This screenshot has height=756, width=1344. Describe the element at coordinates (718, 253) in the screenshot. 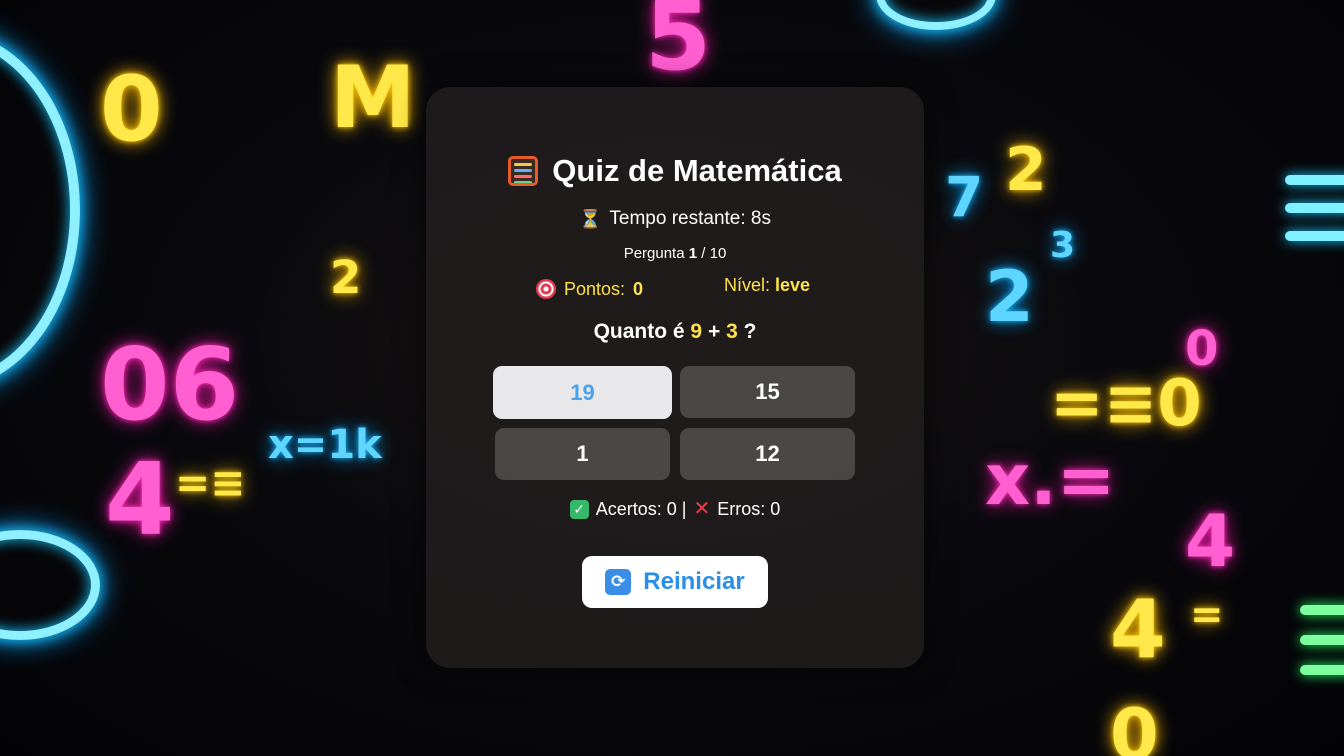

I see `progress-total: 10` at that location.